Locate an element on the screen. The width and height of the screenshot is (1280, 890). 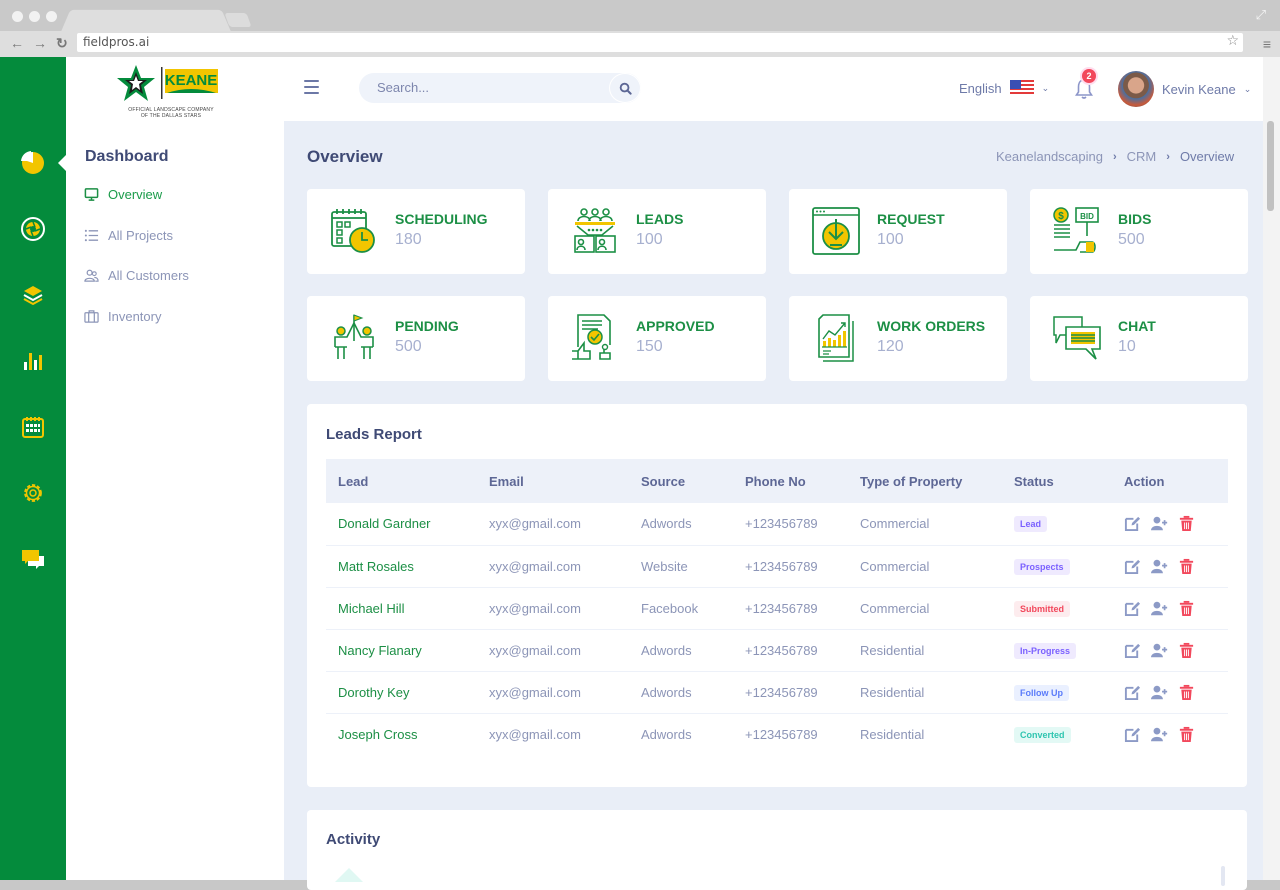
column-header: Phone No is located at coordinates (790, 481).